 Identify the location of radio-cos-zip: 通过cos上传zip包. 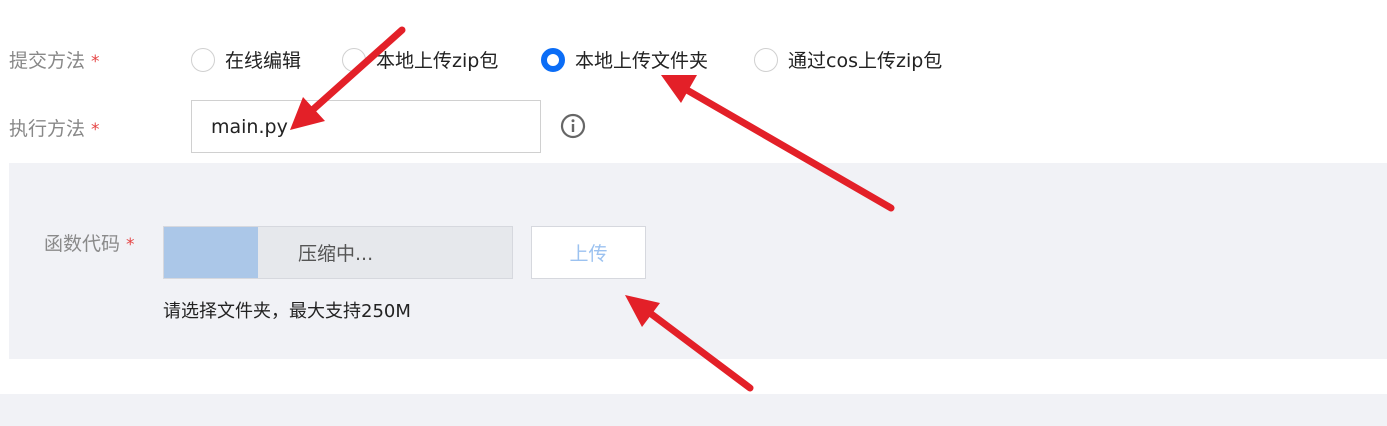
(848, 59).